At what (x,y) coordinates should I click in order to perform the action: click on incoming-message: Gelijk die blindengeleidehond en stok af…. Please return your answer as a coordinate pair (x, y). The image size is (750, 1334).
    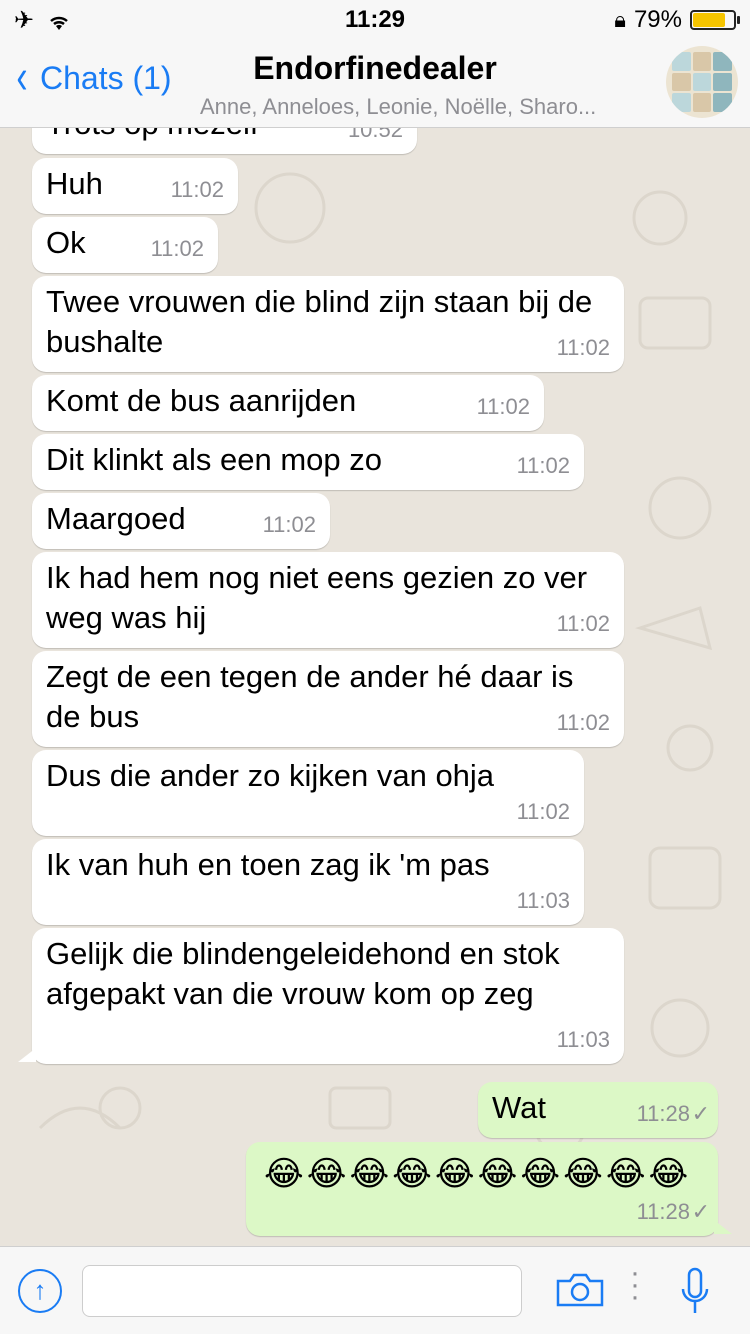
    Looking at the image, I should click on (328, 996).